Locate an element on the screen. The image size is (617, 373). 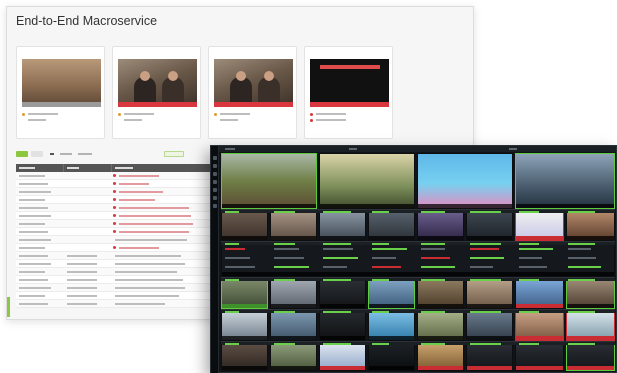
user-icon is located at coordinates (215, 198).